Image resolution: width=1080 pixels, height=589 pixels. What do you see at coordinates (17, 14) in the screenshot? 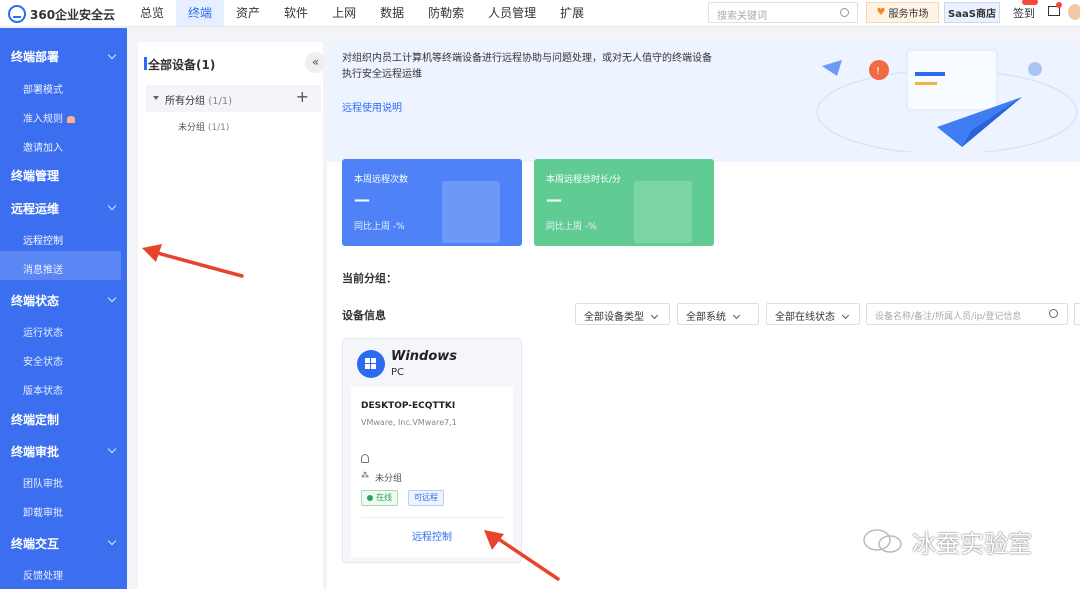
I see `logo-icon` at bounding box center [17, 14].